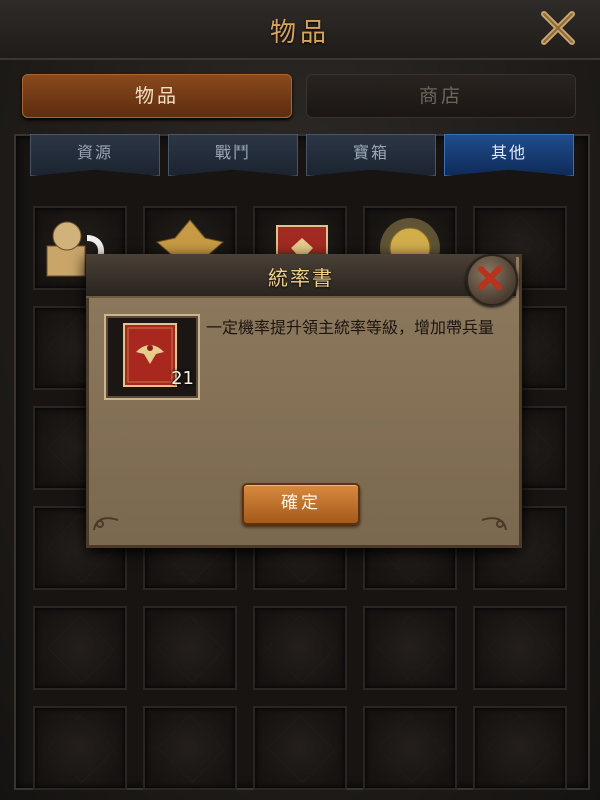 This screenshot has height=800, width=600. I want to click on dialog-close-button, so click(492, 280).